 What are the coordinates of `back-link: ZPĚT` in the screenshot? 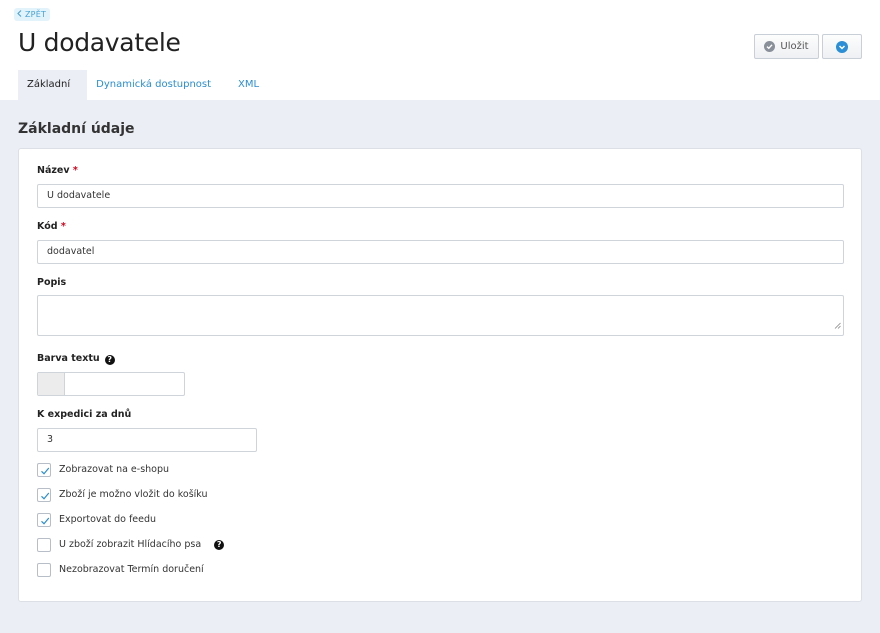 It's located at (32, 14).